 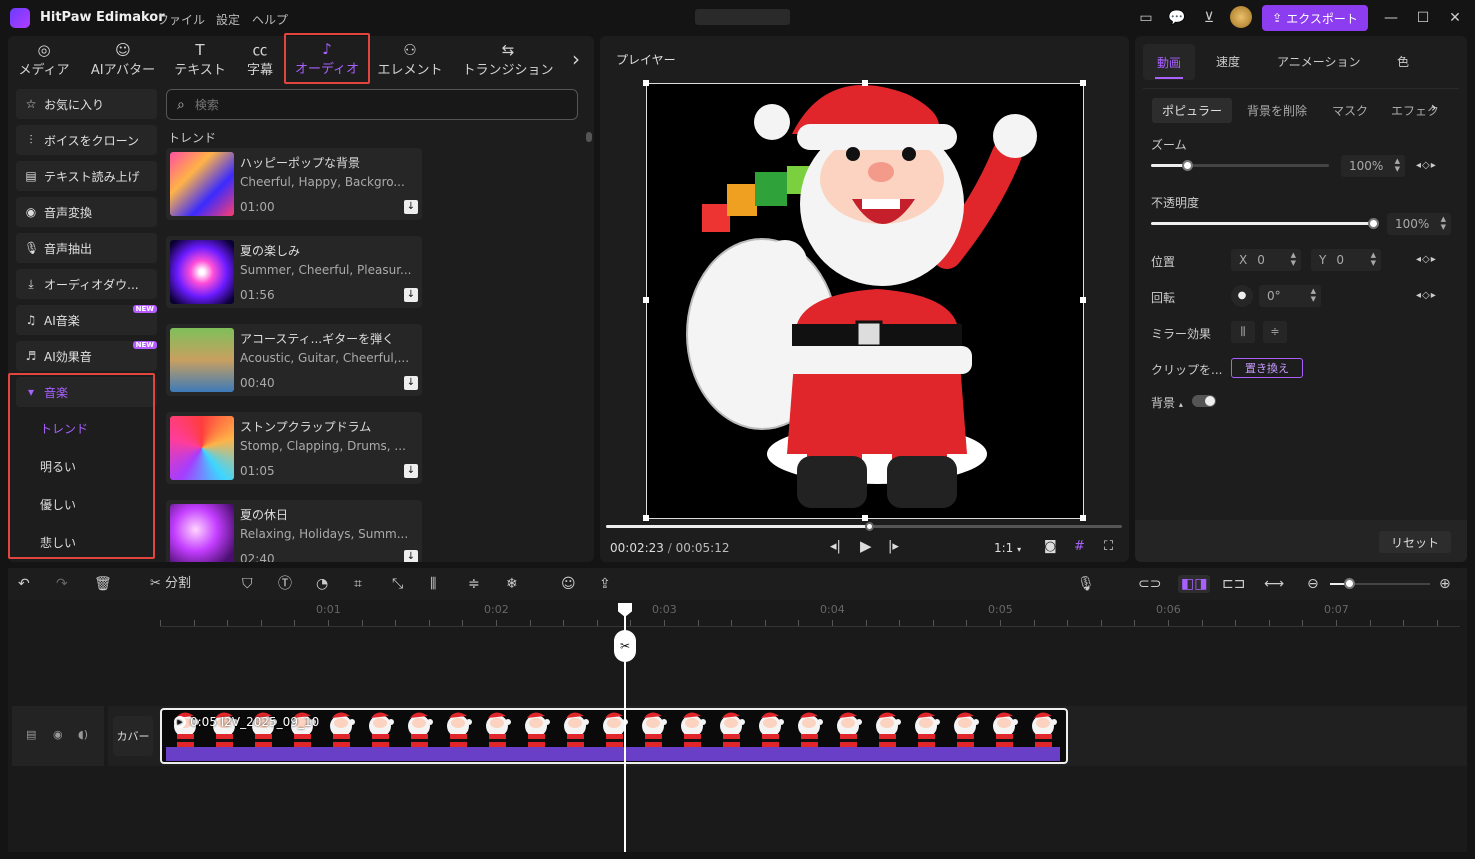 I want to click on track-visibility-icon: ◉, so click(x=58, y=734).